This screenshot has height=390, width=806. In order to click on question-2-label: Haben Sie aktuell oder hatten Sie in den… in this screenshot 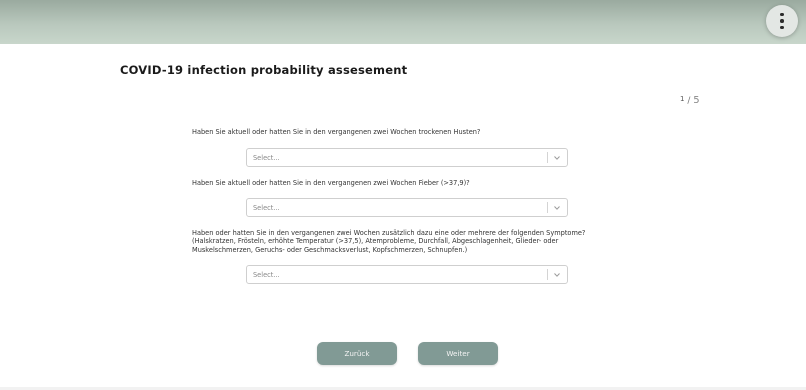, I will do `click(331, 183)`.